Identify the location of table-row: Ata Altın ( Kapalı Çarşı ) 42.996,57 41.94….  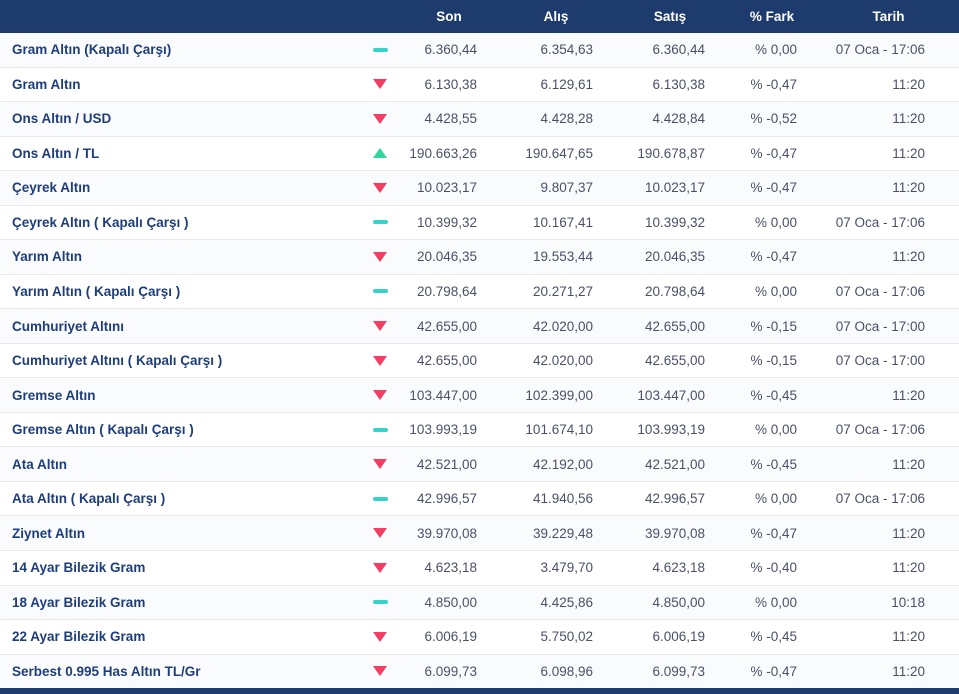
(479, 499).